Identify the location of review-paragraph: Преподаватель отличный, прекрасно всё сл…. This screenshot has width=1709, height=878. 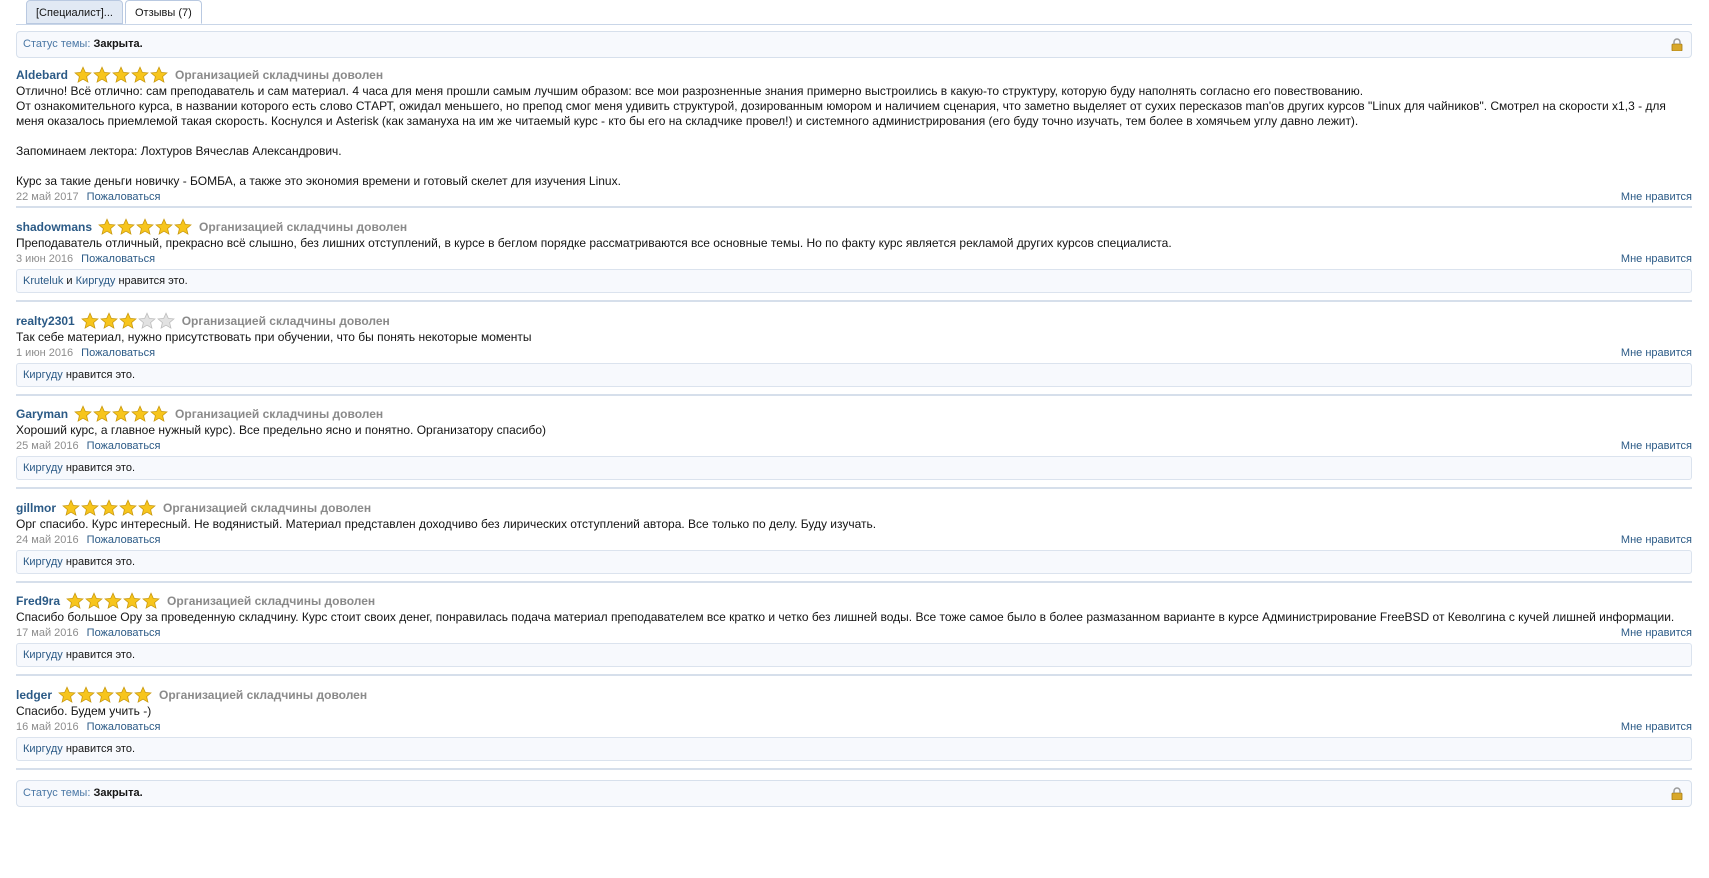
(594, 243).